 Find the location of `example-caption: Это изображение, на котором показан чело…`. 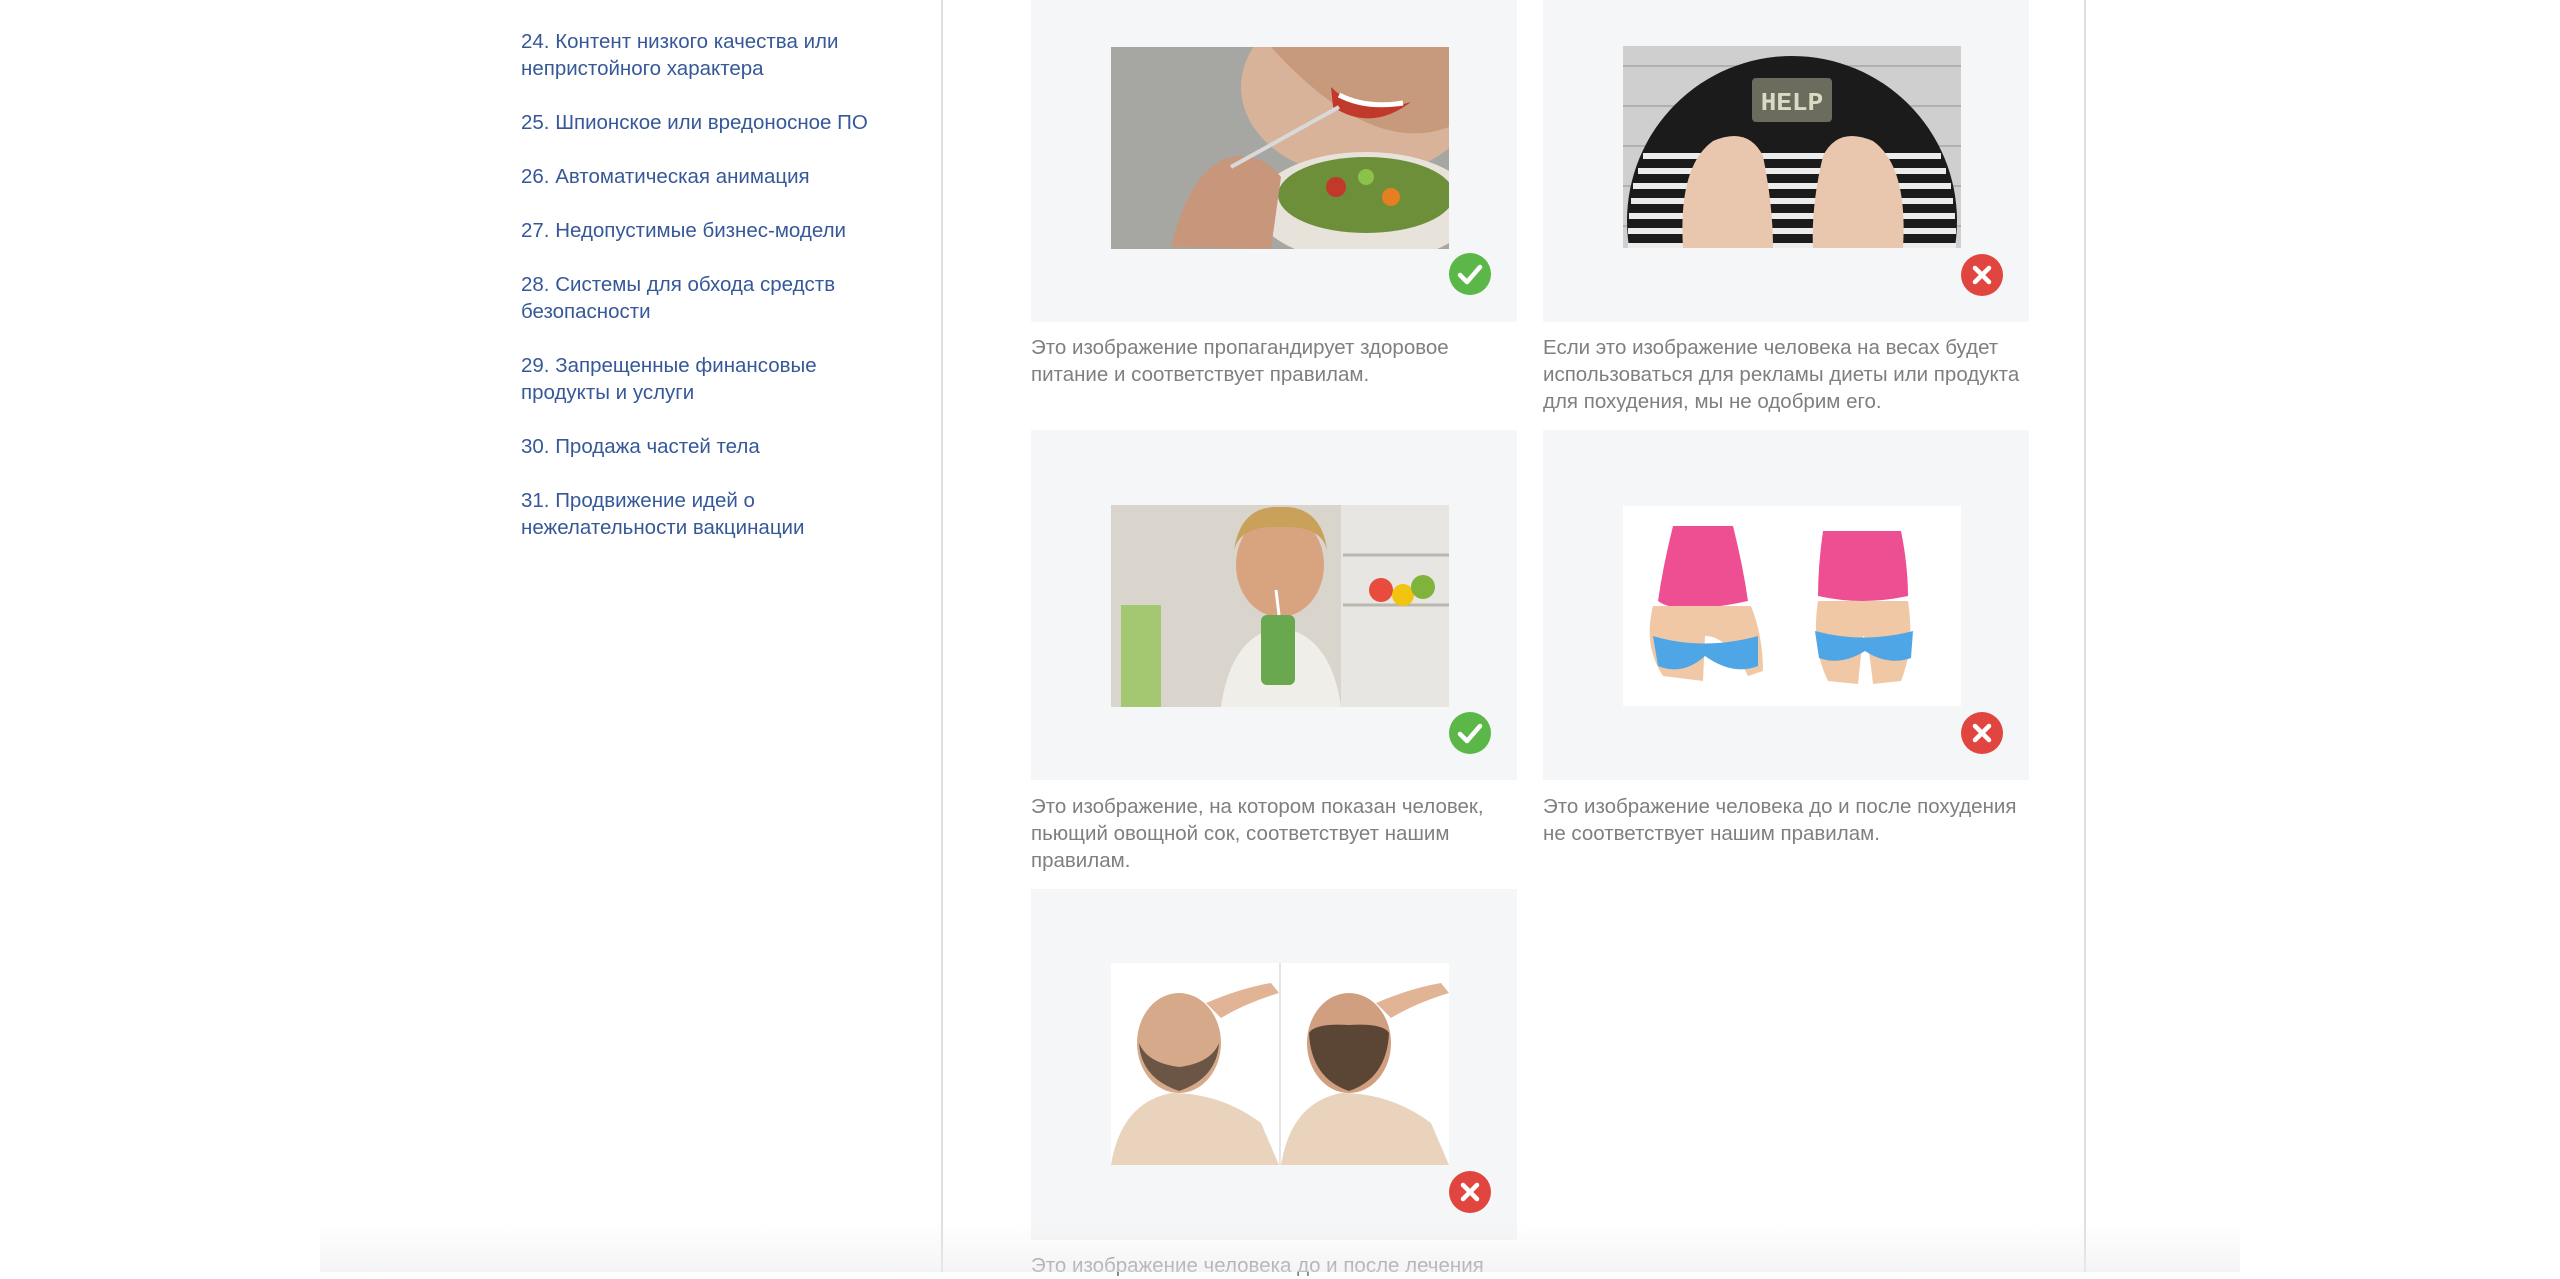

example-caption: Это изображение, на котором показан чело… is located at coordinates (1257, 833).